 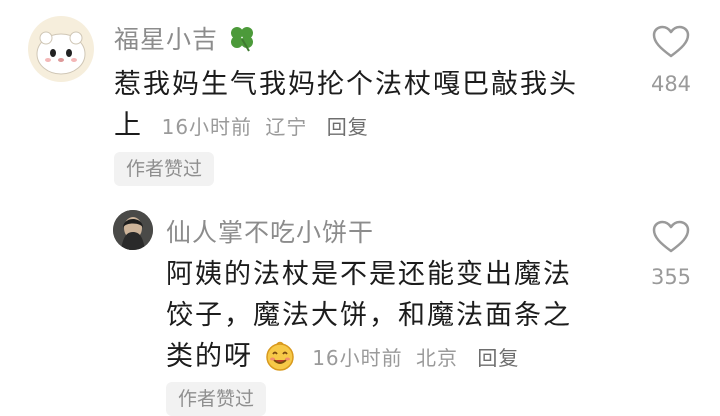 I want to click on comment-text-line-last: 上 16小时前 辽宁 回复, so click(x=364, y=126).